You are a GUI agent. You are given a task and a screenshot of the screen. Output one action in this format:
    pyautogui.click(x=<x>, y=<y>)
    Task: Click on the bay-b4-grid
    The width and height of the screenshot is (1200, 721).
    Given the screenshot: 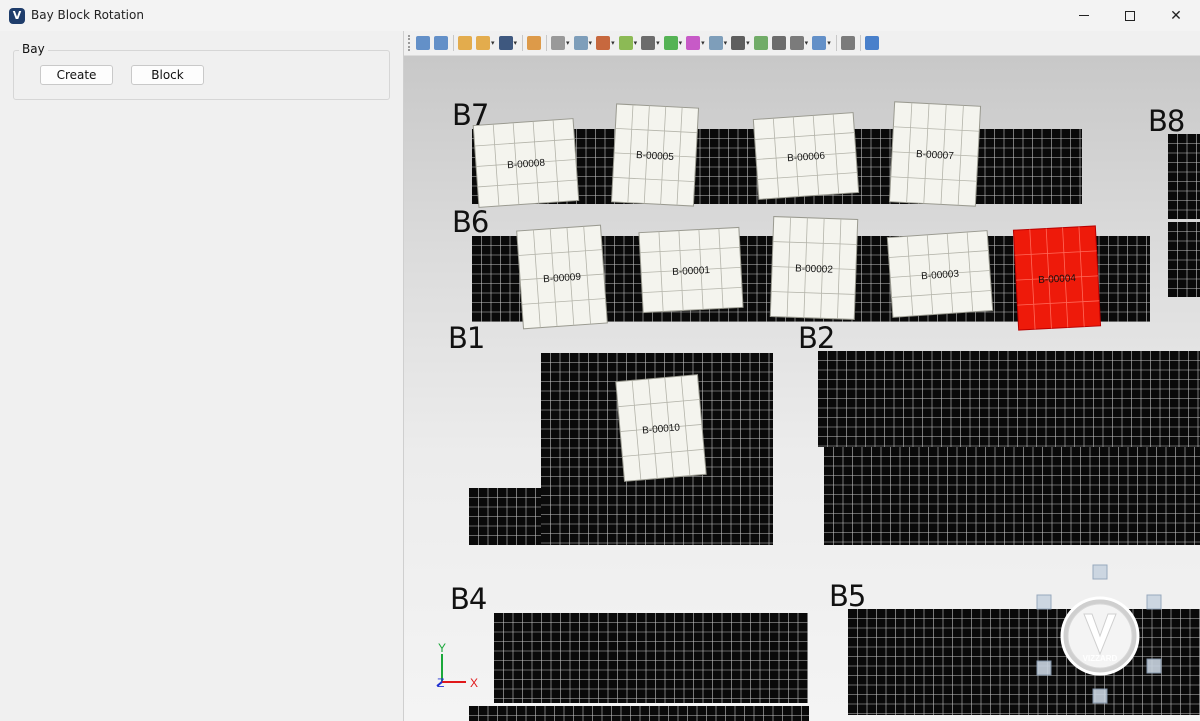 What is the action you would take?
    pyautogui.click(x=651, y=658)
    